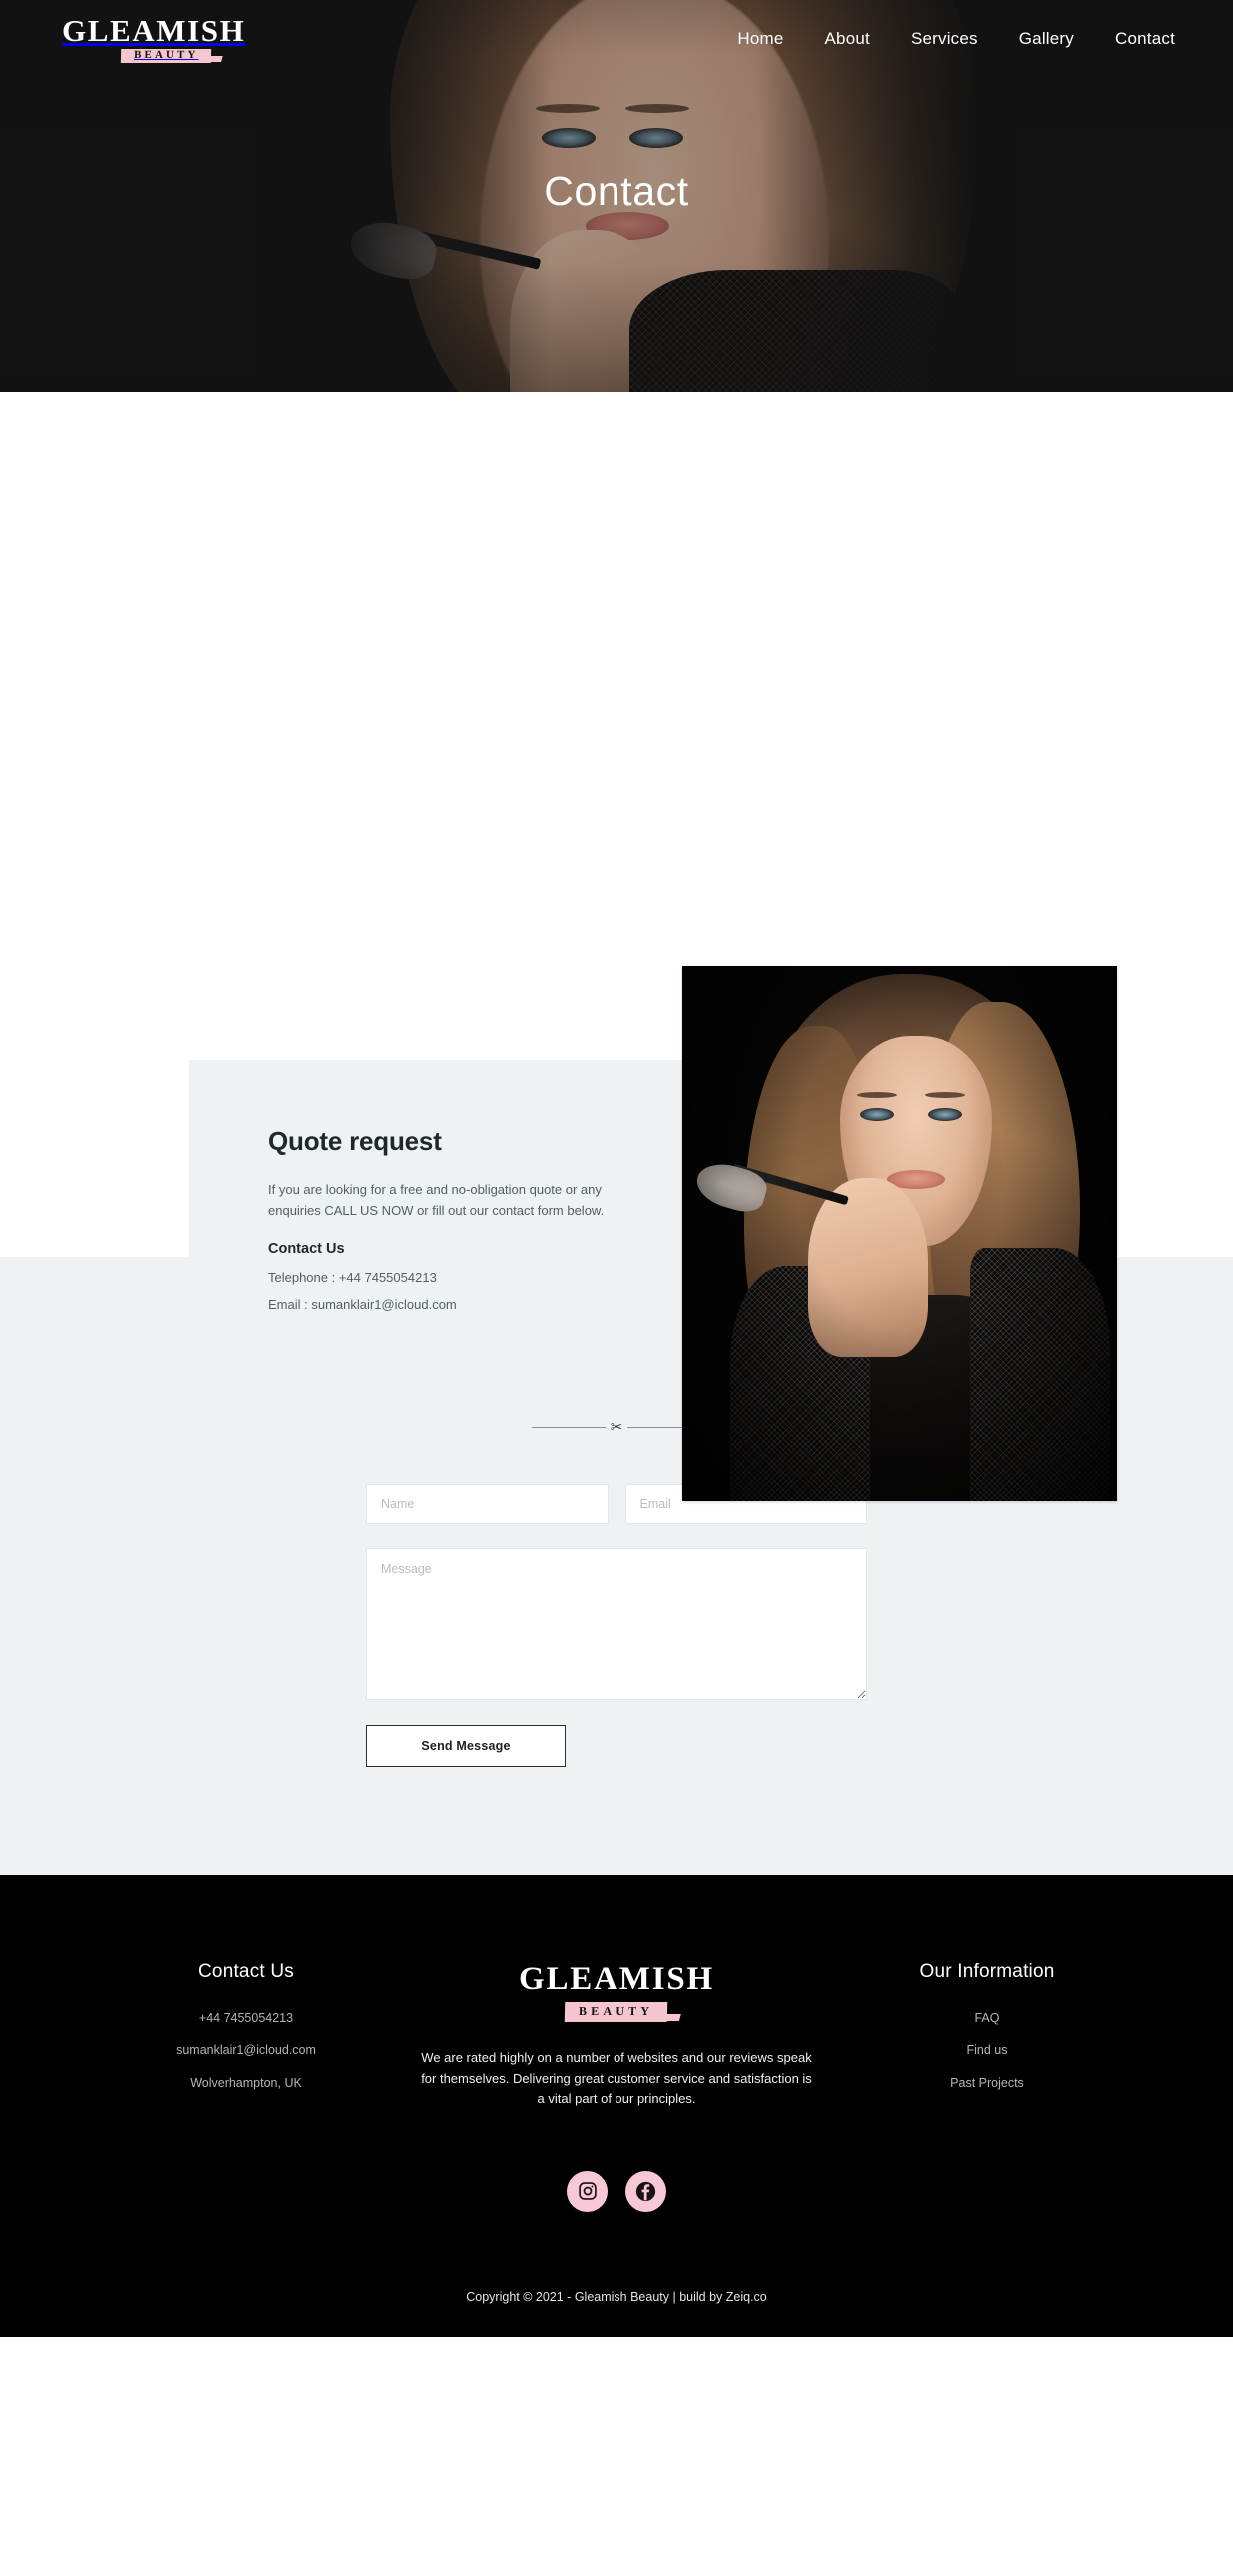  I want to click on footer-logo-beauty-badge: BEAUTY, so click(616, 2012).